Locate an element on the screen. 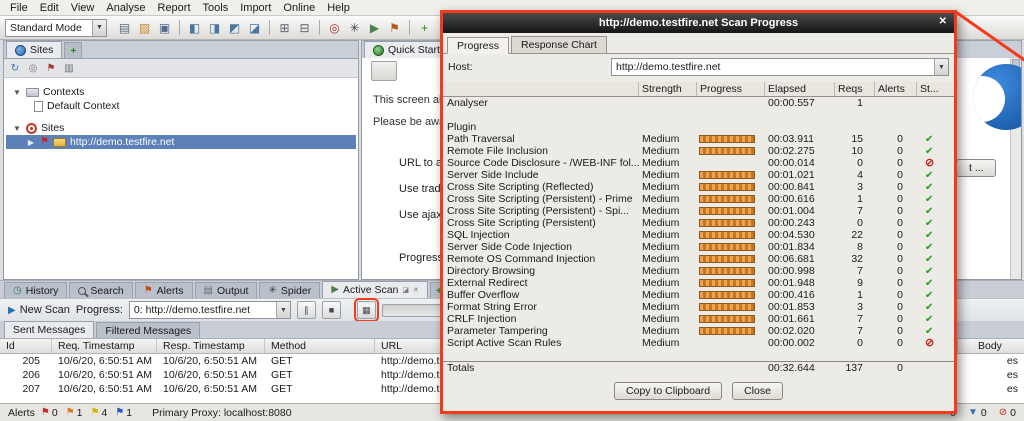 This screenshot has height=421, width=1024. blue-flag-count: ⚑ 1 is located at coordinates (123, 413).